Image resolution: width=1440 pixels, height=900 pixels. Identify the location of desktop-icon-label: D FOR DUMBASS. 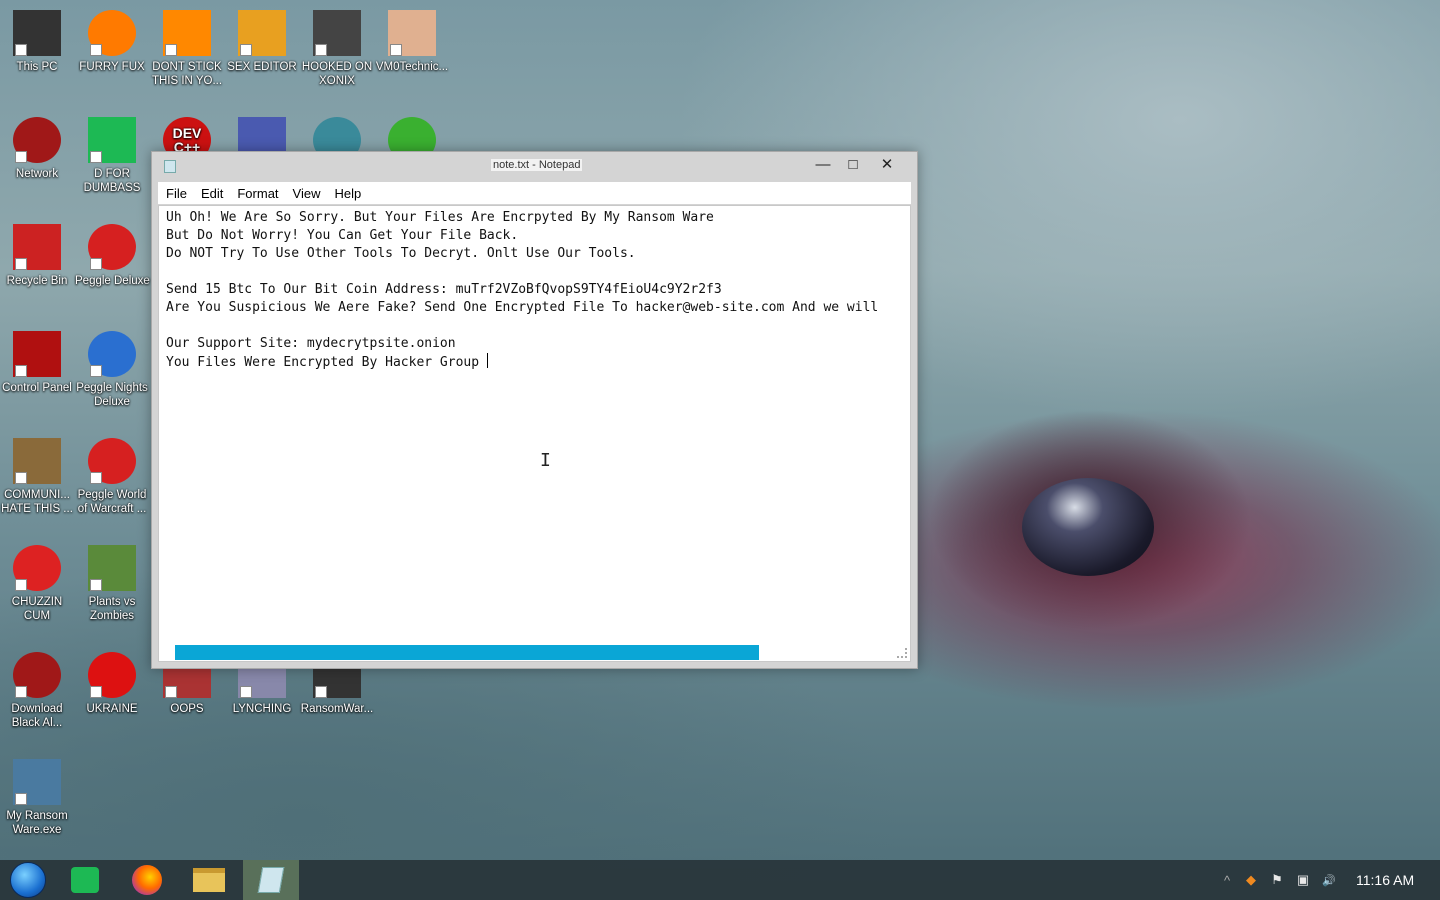
(112, 181).